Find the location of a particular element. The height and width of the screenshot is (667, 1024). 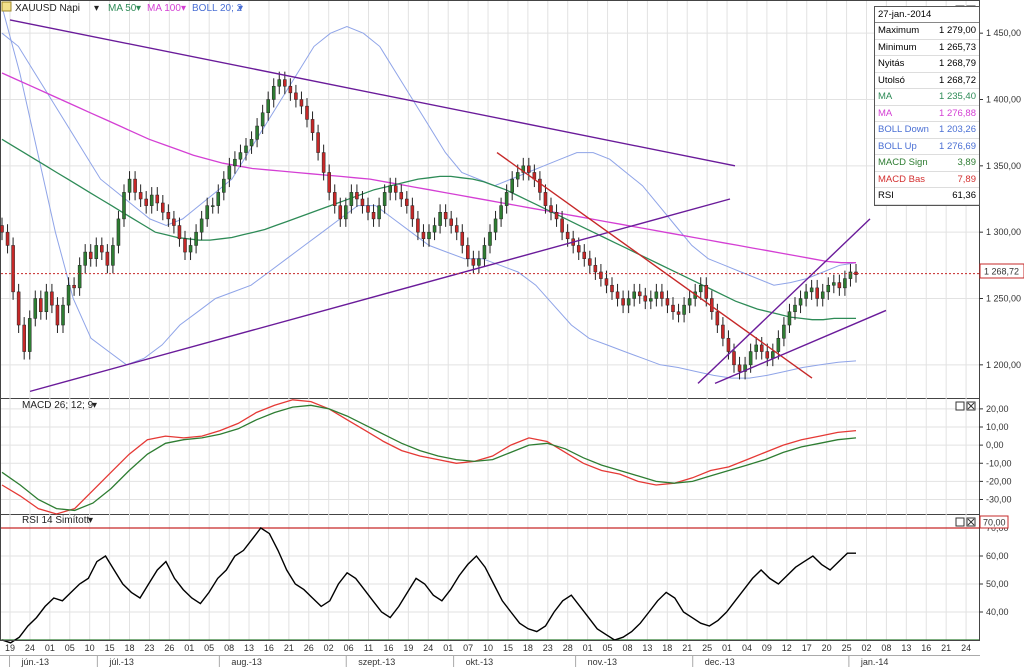

info-row-value: 3,89 is located at coordinates (967, 162).